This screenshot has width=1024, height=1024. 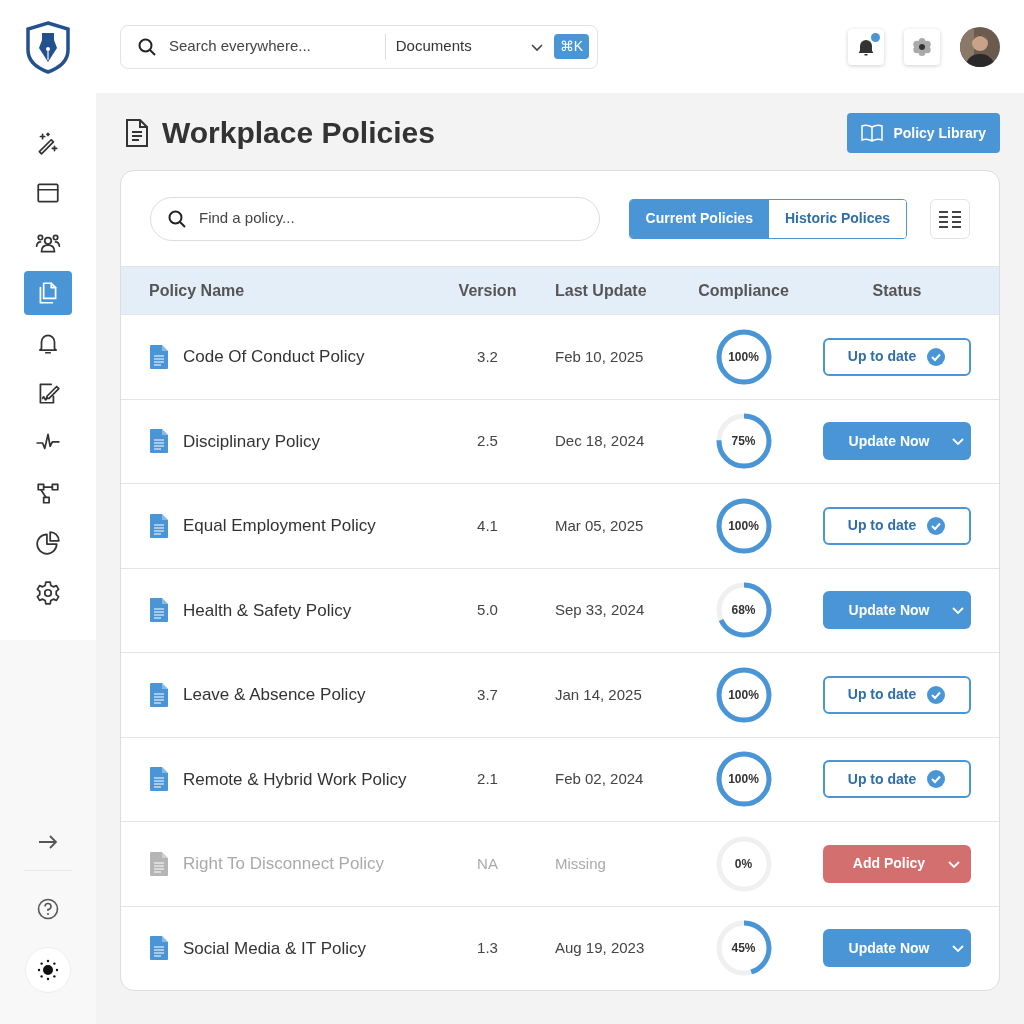 I want to click on policy-name: Leave & Absence Policy, so click(x=274, y=695).